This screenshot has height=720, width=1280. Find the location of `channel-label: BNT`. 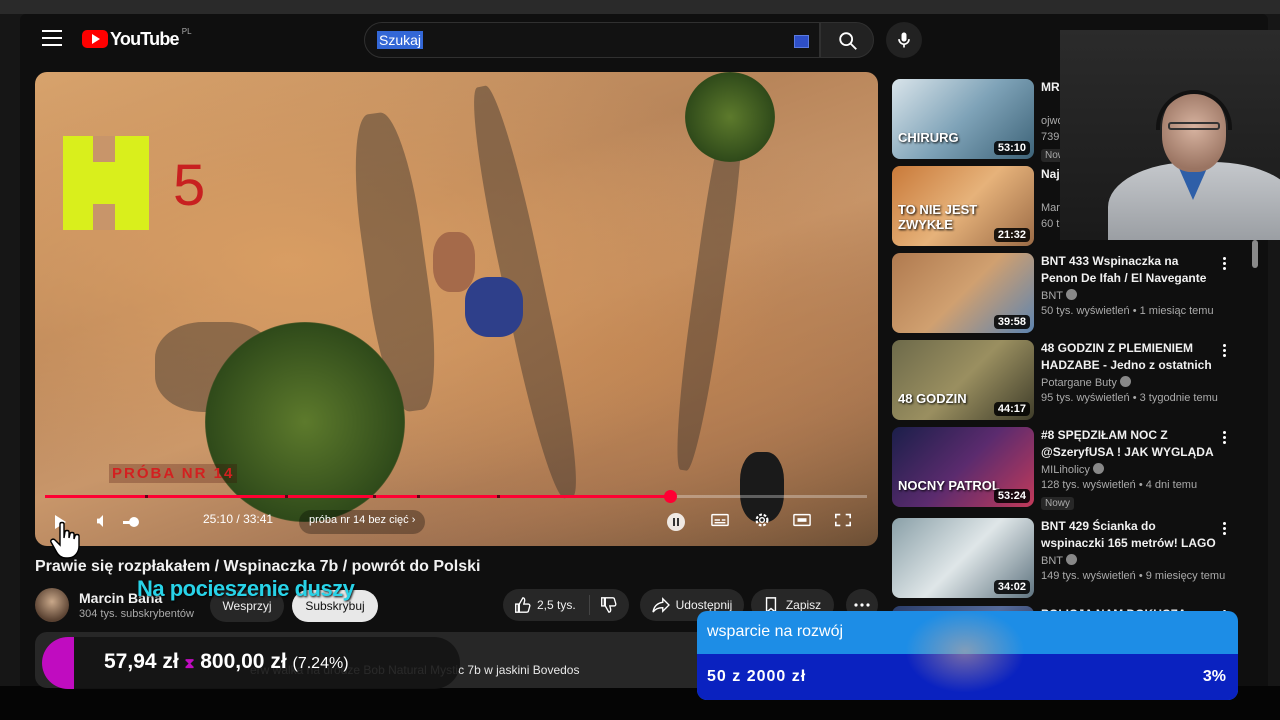

channel-label: BNT is located at coordinates (1052, 296).